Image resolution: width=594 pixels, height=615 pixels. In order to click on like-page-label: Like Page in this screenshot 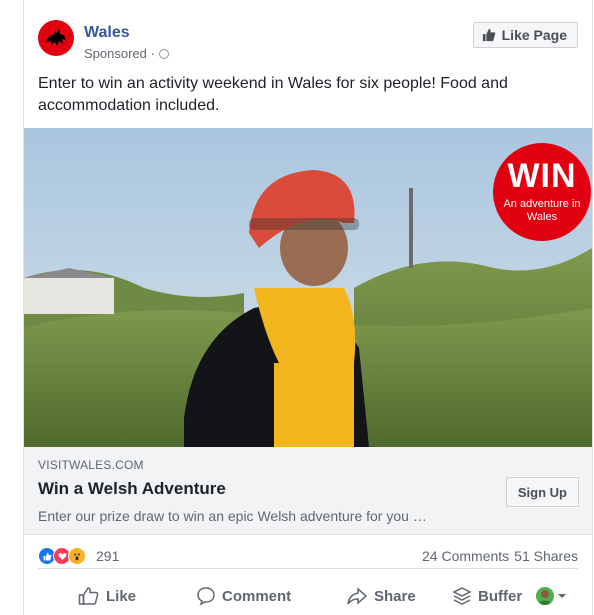, I will do `click(534, 35)`.